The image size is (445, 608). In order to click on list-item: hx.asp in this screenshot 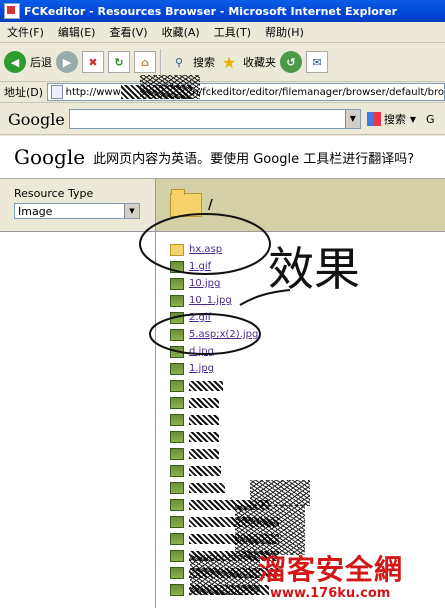, I will do `click(305, 249)`.